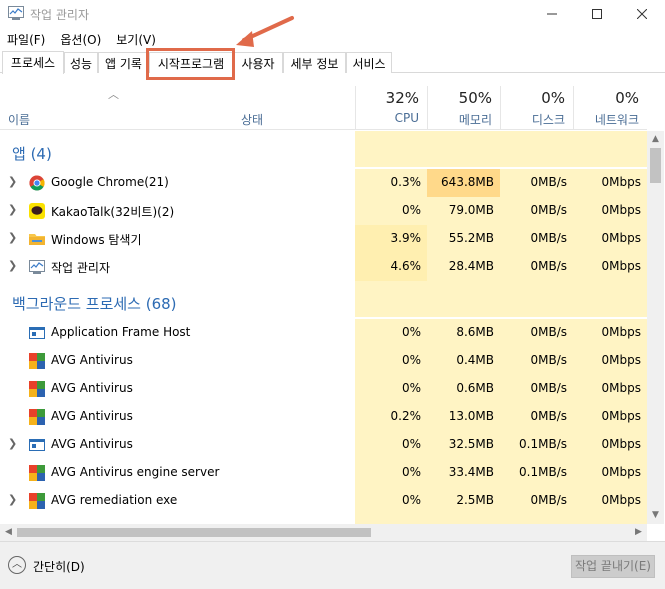  I want to click on horizontal-scrollbar: ◀ ▶, so click(323, 532).